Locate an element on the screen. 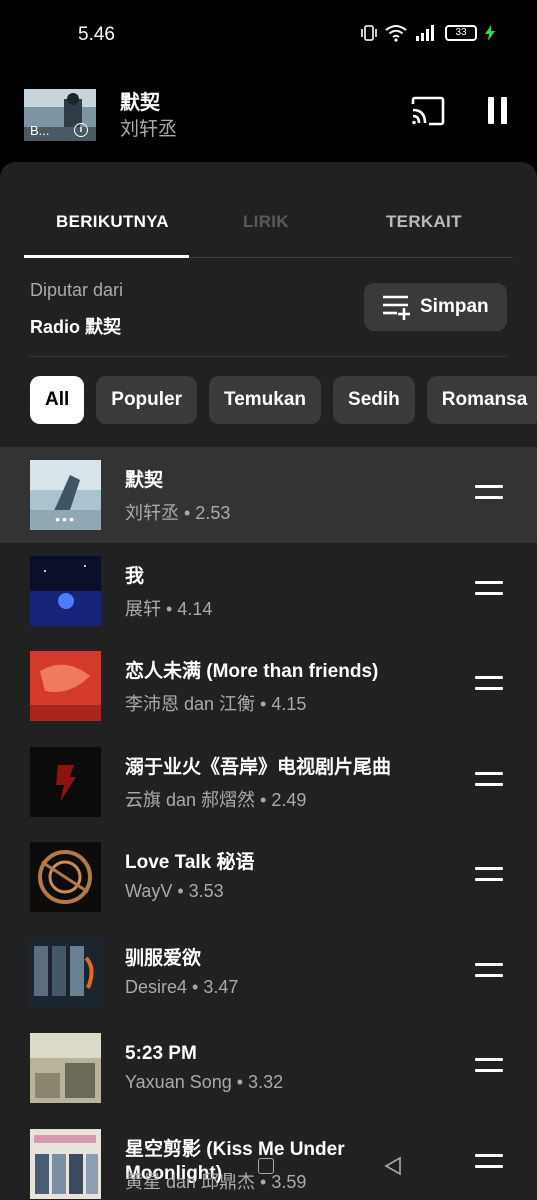 The height and width of the screenshot is (1200, 537). queue-item: 我 展轩 • 4.14 is located at coordinates (268, 591).